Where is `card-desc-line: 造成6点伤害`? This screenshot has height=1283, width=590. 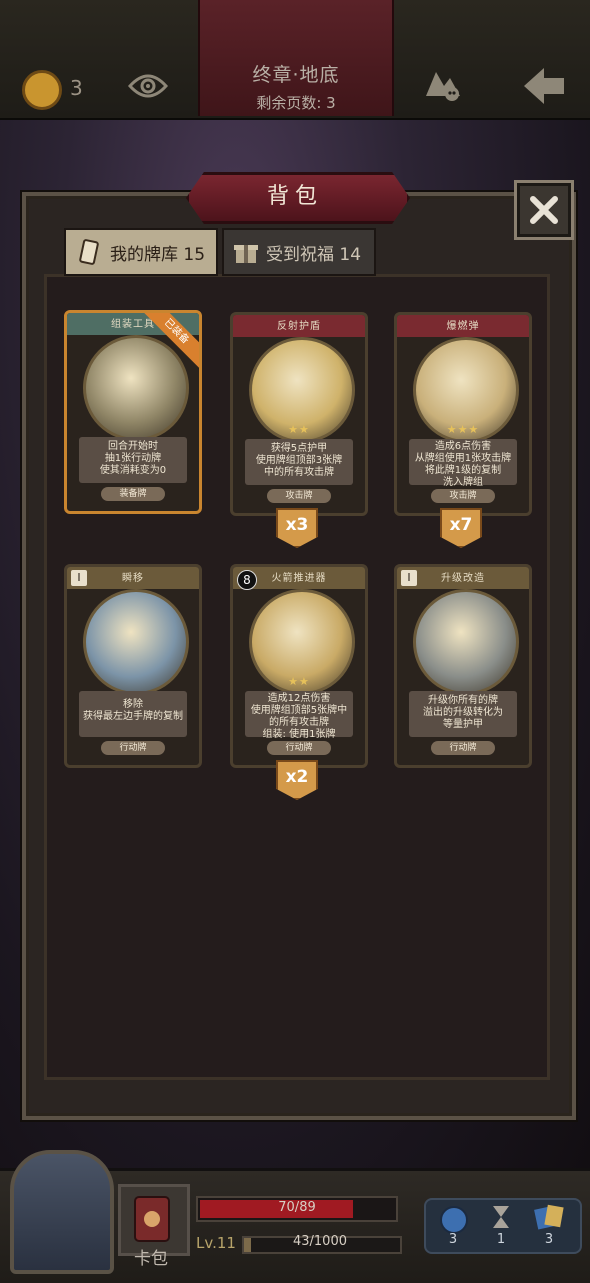 card-desc-line: 造成6点伤害 is located at coordinates (463, 446).